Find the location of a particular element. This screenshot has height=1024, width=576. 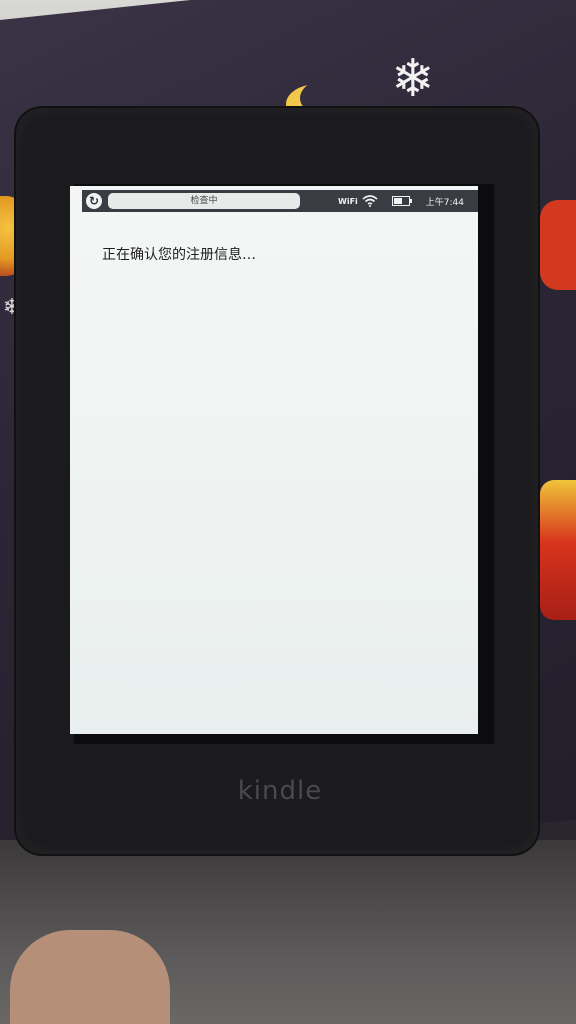

status-indicators: WiFi 上午7:44 is located at coordinates (401, 201).